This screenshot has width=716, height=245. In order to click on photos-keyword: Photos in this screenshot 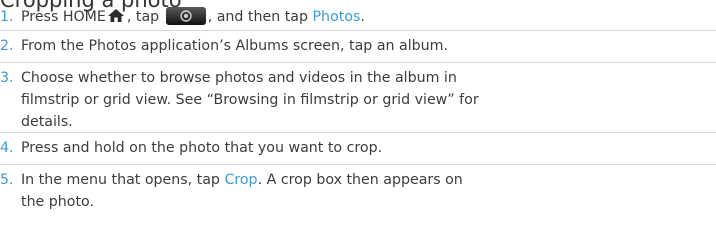, I will do `click(336, 17)`.